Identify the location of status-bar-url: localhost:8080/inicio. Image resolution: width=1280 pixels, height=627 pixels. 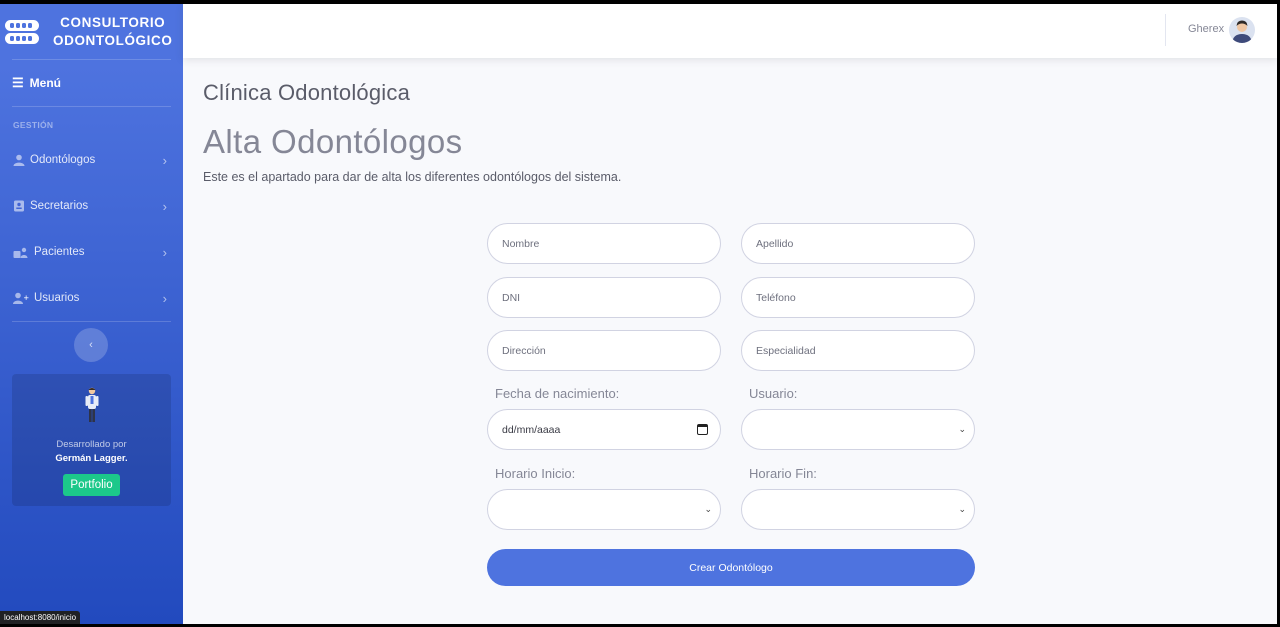
(40, 617).